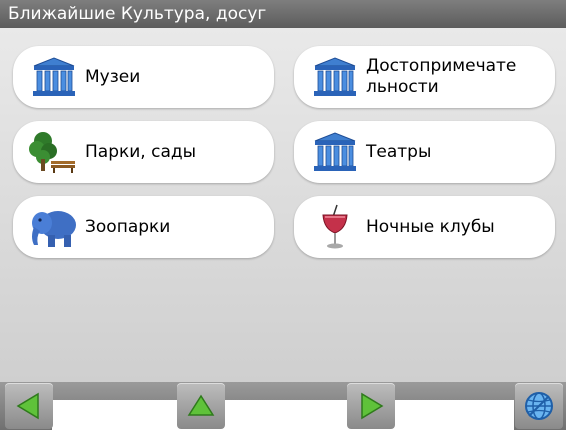  Describe the element at coordinates (335, 152) in the screenshot. I see `theatre-building-icon` at that location.